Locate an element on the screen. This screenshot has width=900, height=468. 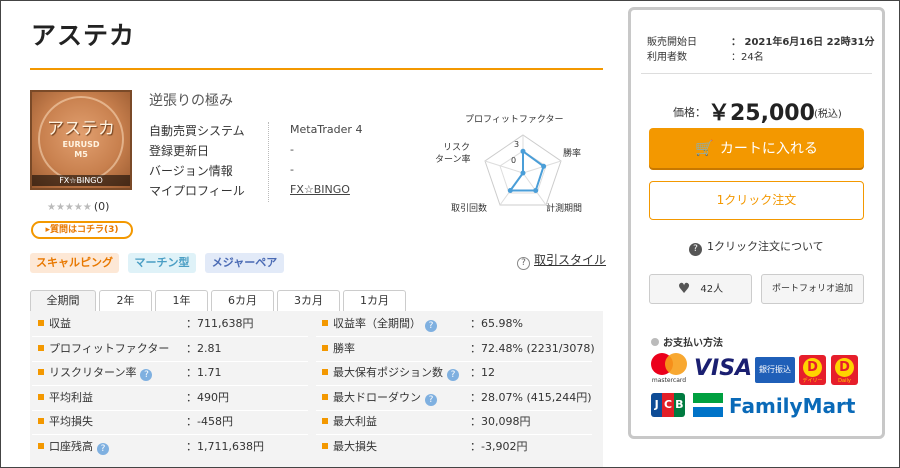
tab-3-months: 3カ月 is located at coordinates (308, 301).